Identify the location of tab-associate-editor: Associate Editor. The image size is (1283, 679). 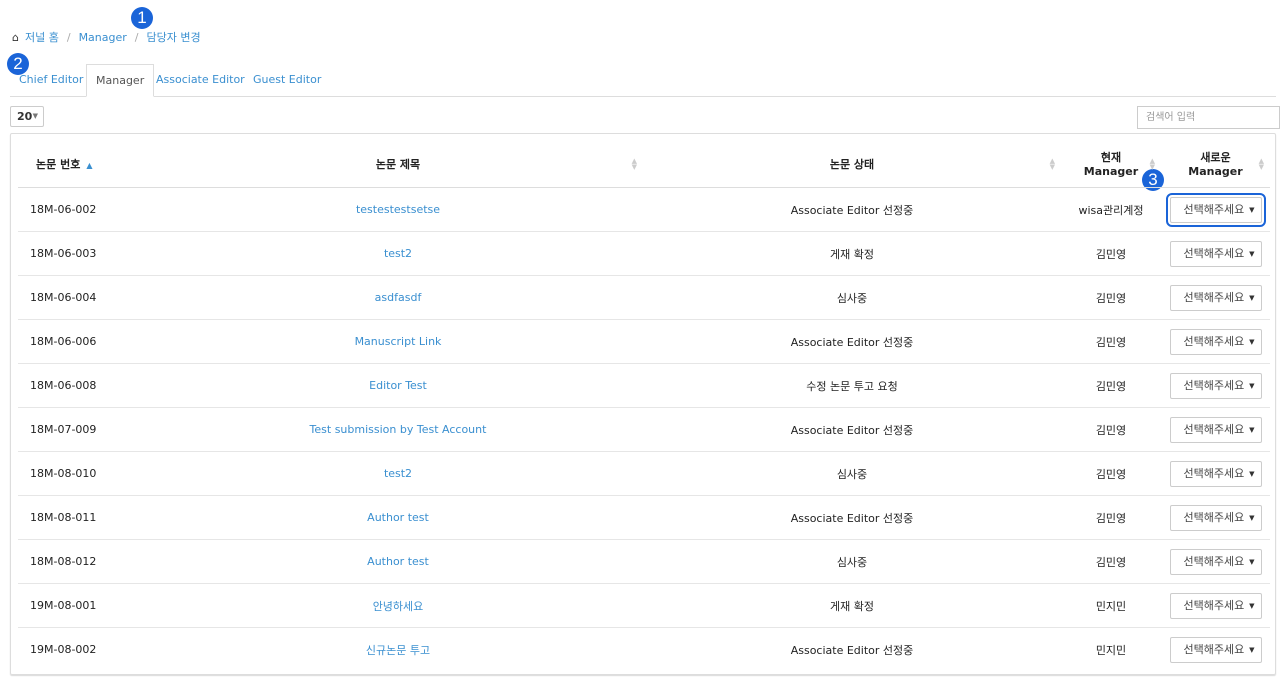
(200, 80).